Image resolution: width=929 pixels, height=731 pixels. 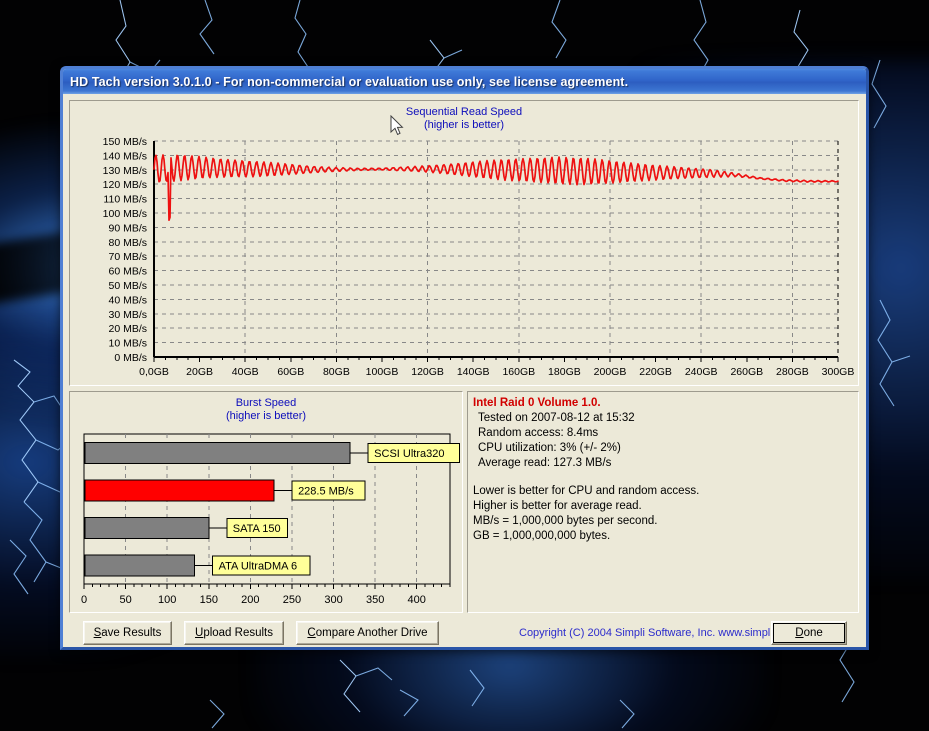 I want to click on done-button: Done, so click(x=809, y=633).